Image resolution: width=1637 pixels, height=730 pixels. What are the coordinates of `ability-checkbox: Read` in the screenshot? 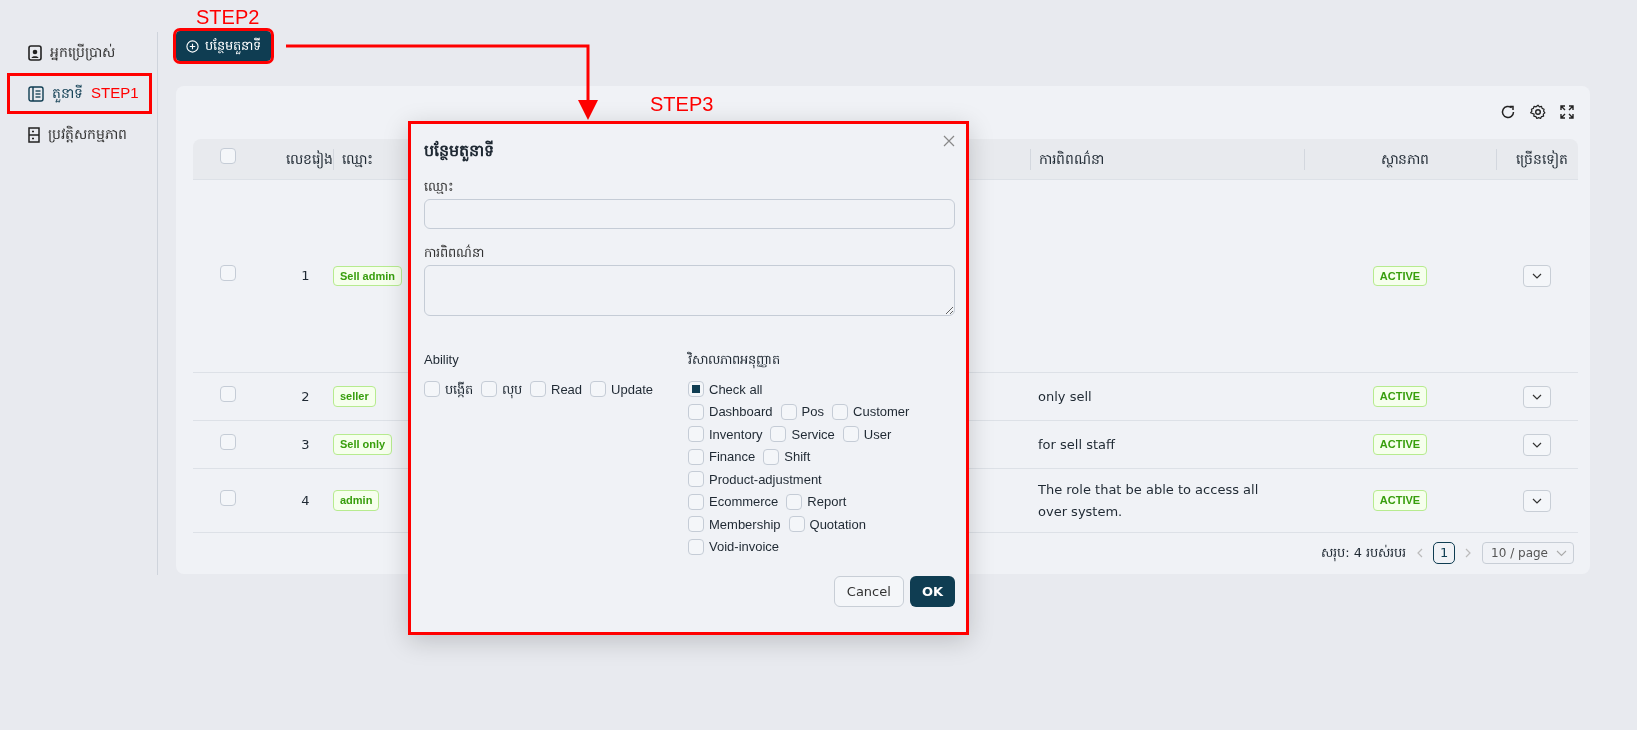 It's located at (556, 389).